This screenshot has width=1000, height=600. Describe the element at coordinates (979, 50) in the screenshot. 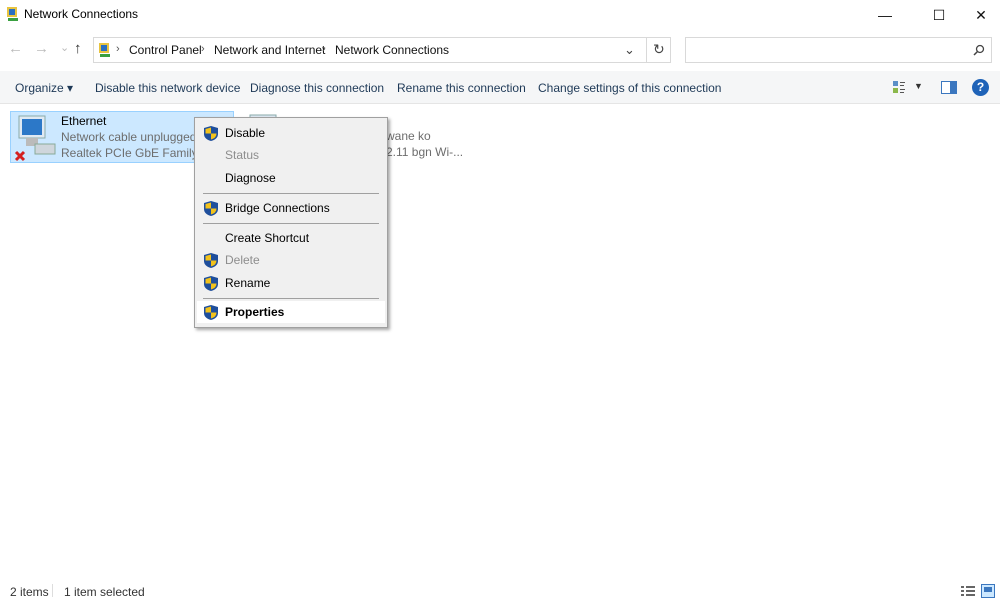

I see `search-icon` at that location.